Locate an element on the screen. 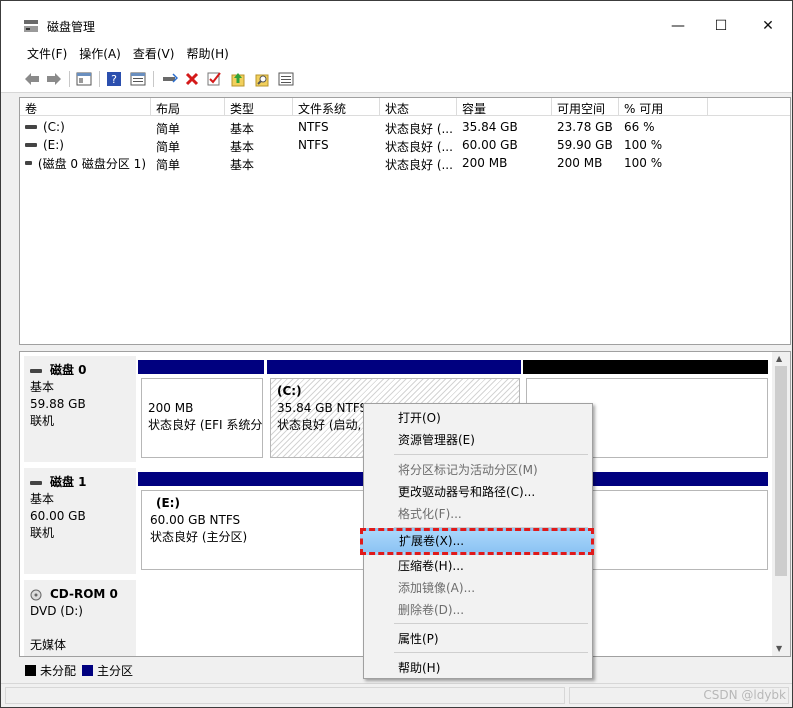 The height and width of the screenshot is (708, 793). disk-name: CD-ROM 0 is located at coordinates (84, 594).